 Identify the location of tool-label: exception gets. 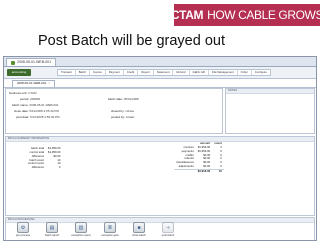
(110, 235).